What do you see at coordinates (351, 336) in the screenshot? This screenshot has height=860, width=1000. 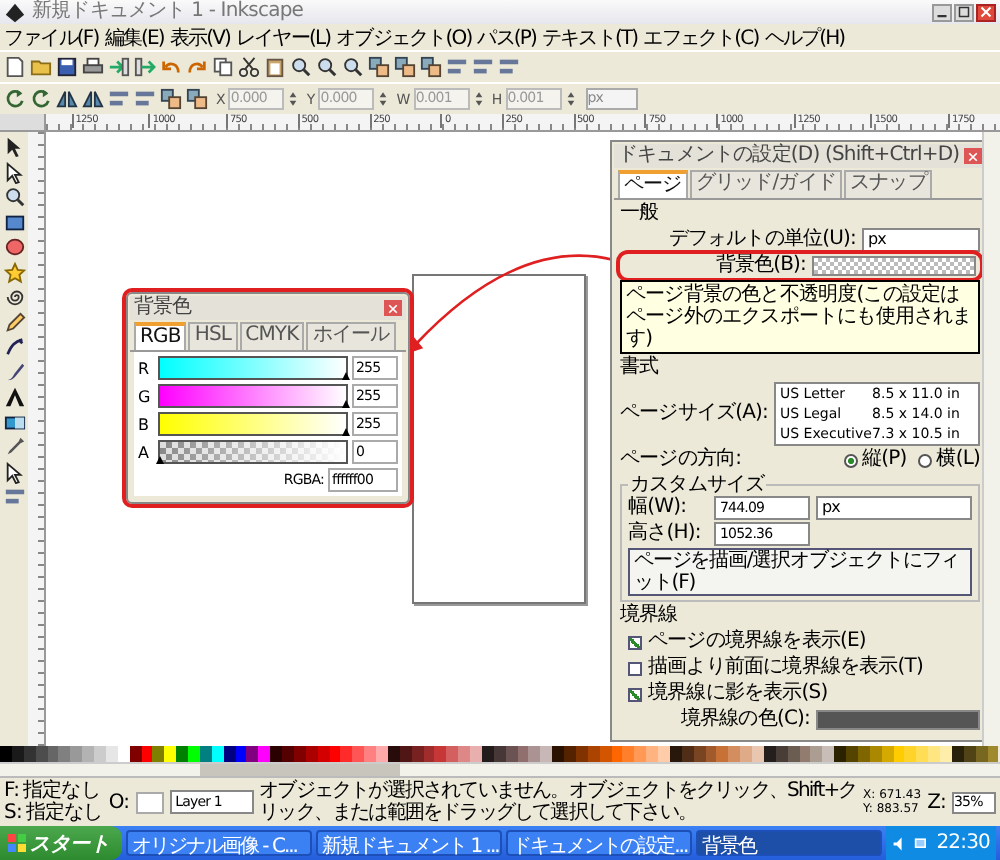 I see `tab: ホイール` at bounding box center [351, 336].